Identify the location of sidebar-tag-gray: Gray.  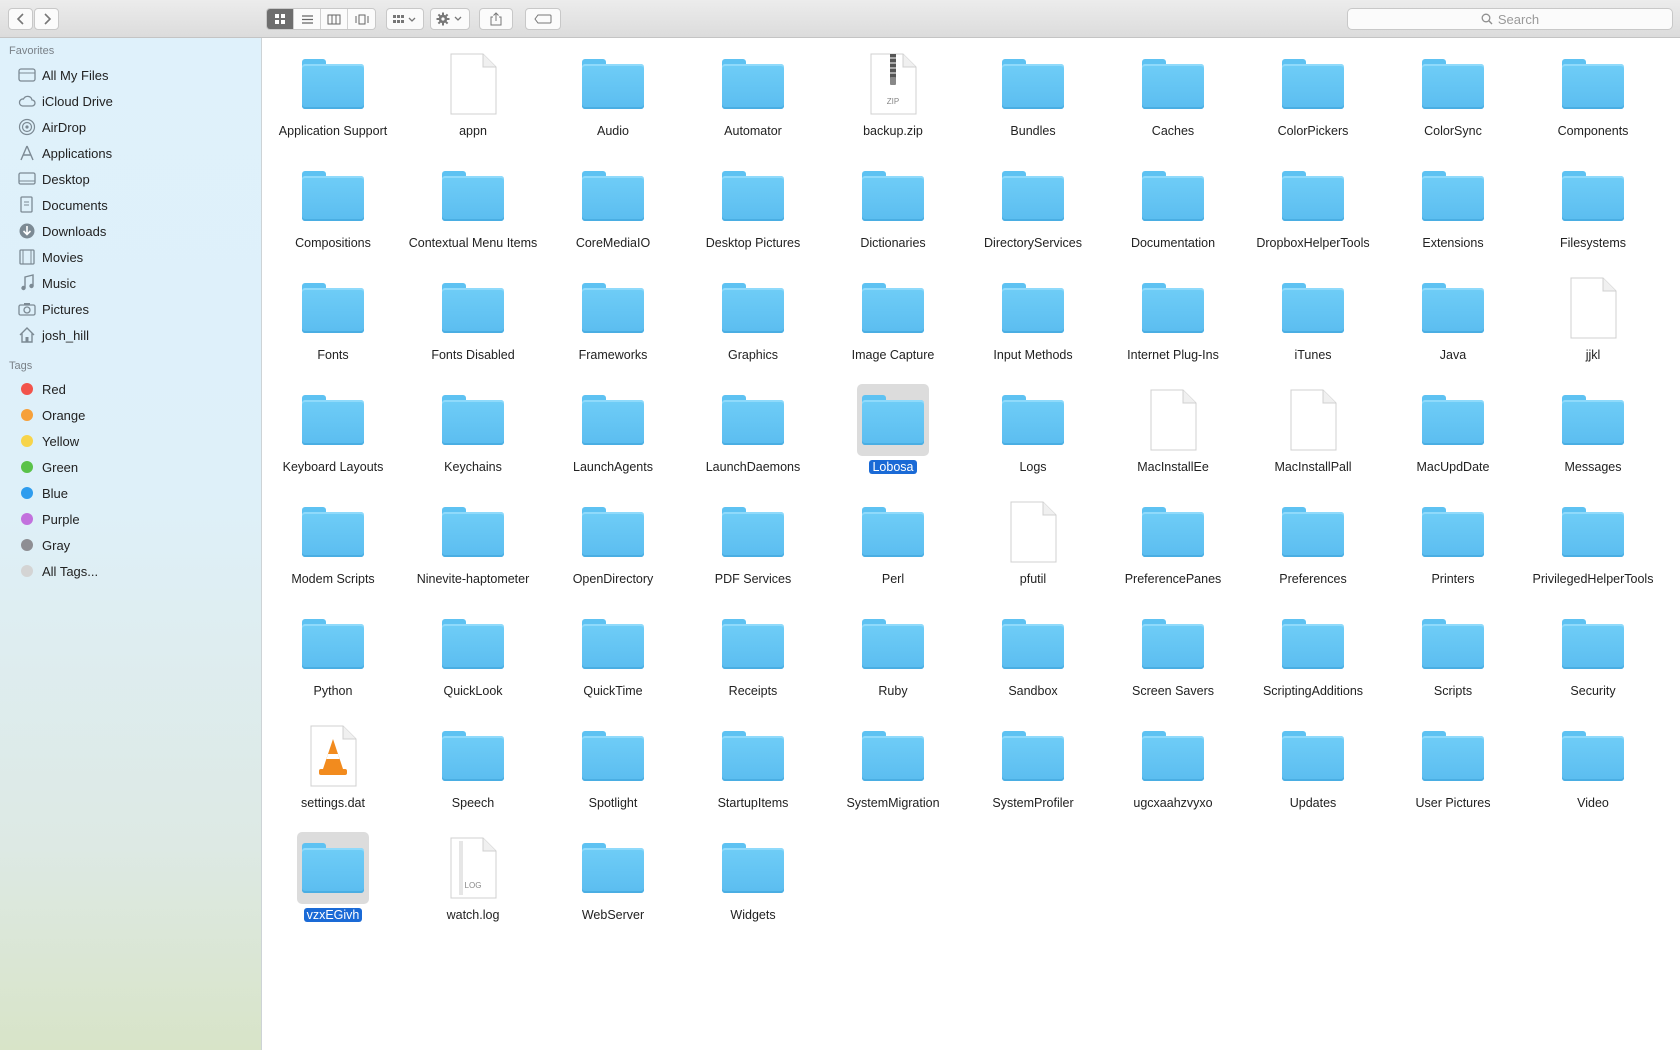
(131, 545).